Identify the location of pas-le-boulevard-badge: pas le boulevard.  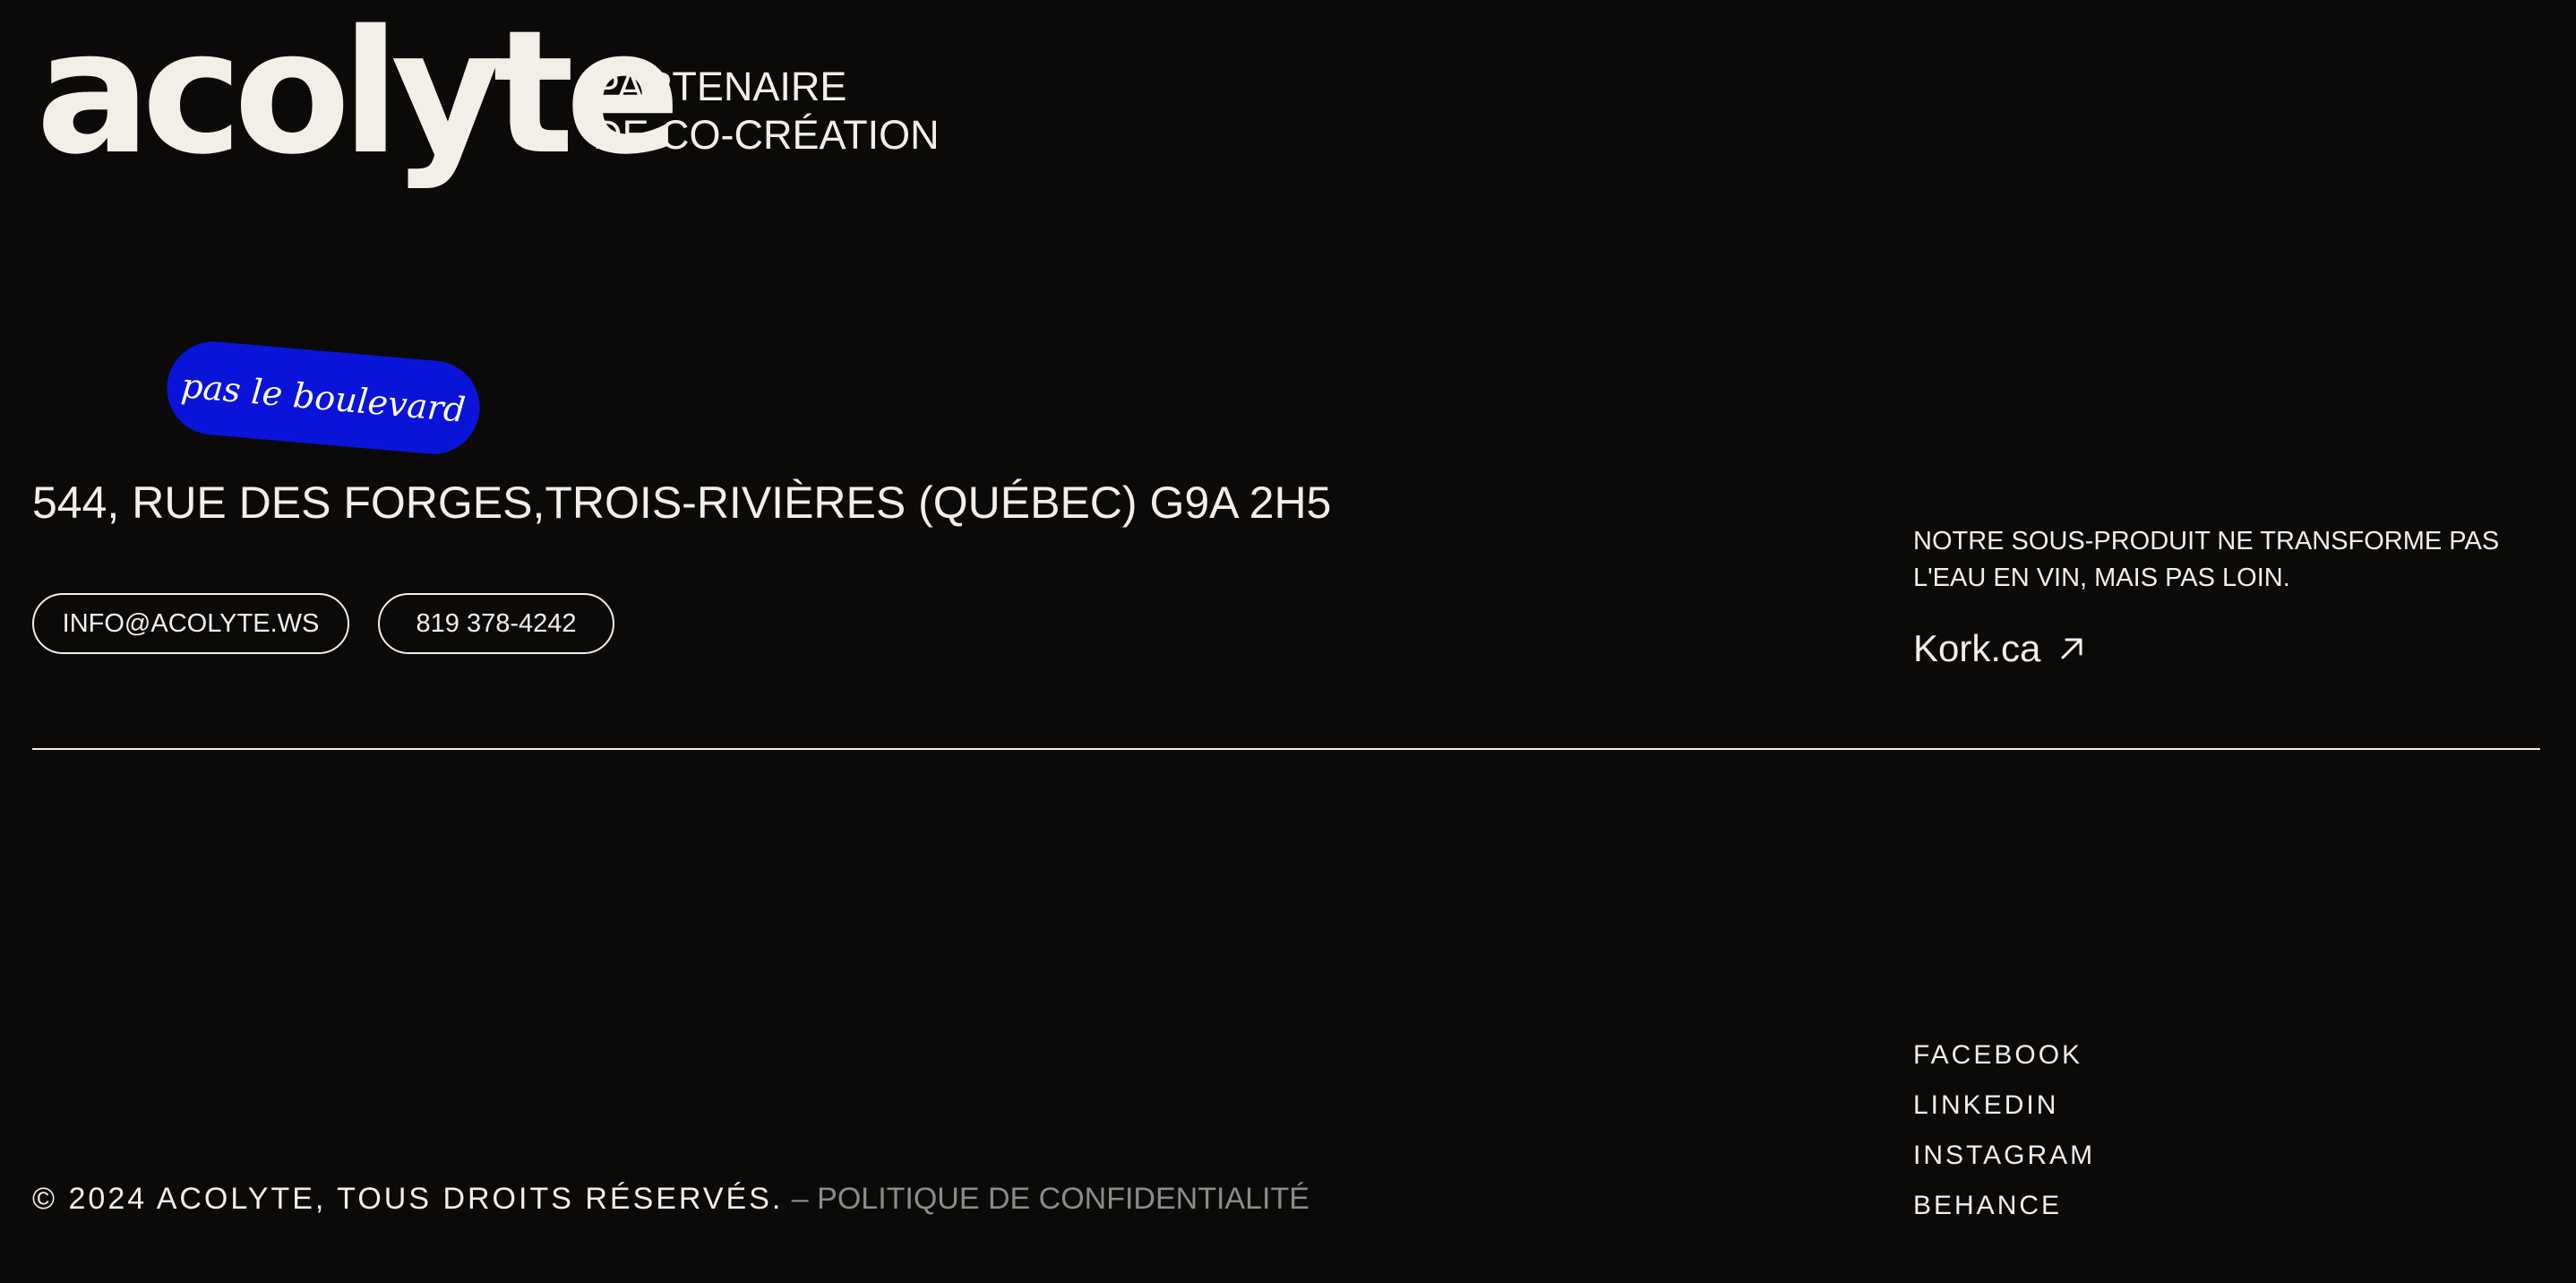
(323, 398).